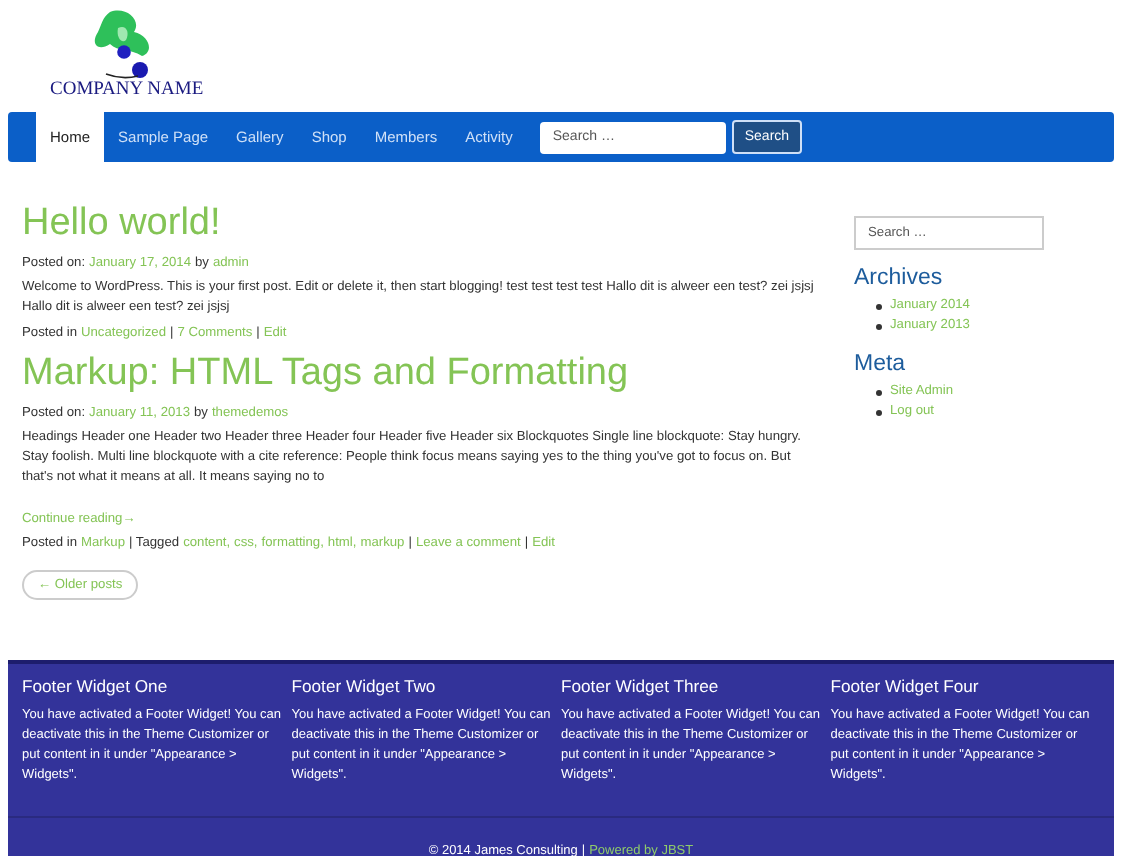  I want to click on post-title: Hello world!, so click(423, 224).